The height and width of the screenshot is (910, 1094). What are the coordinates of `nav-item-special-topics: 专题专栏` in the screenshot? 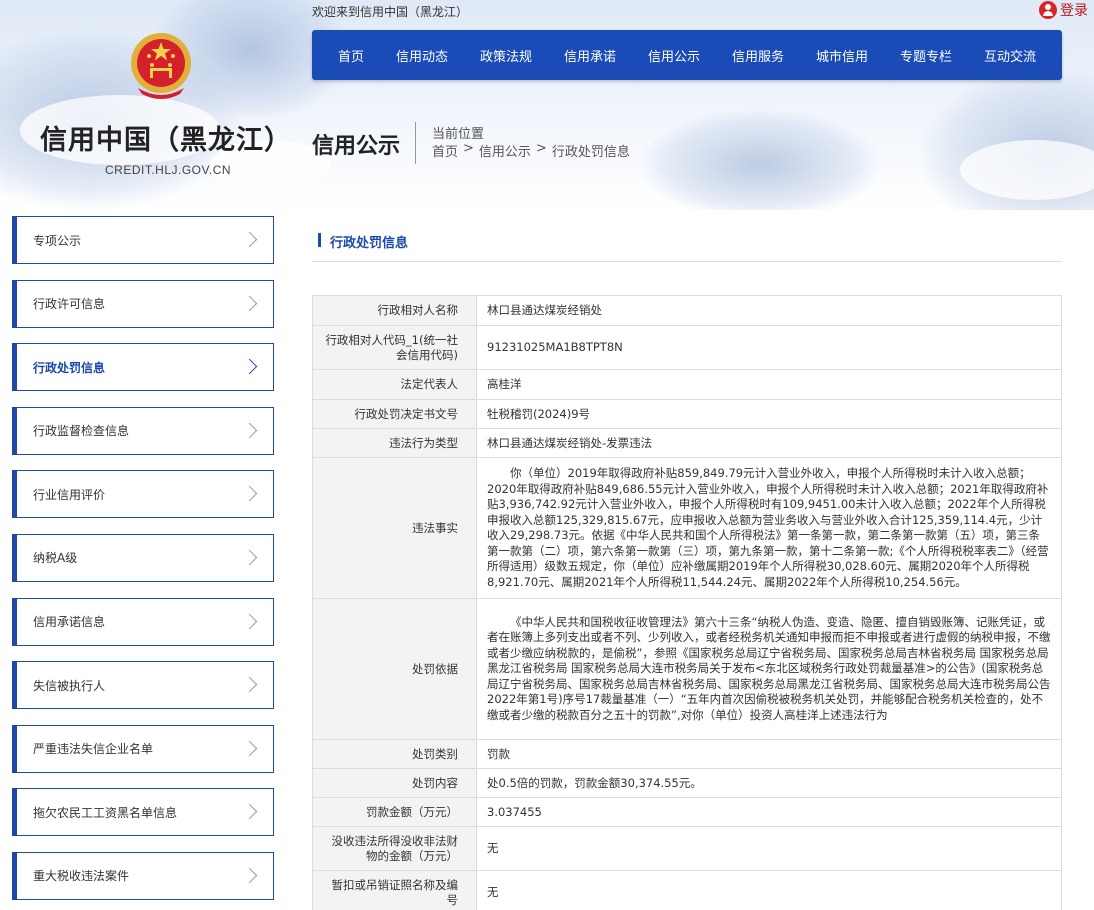 It's located at (926, 55).